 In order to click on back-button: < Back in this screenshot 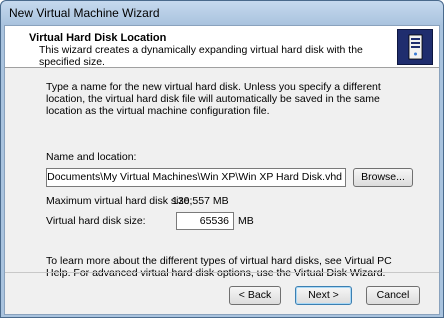, I will do `click(255, 295)`.